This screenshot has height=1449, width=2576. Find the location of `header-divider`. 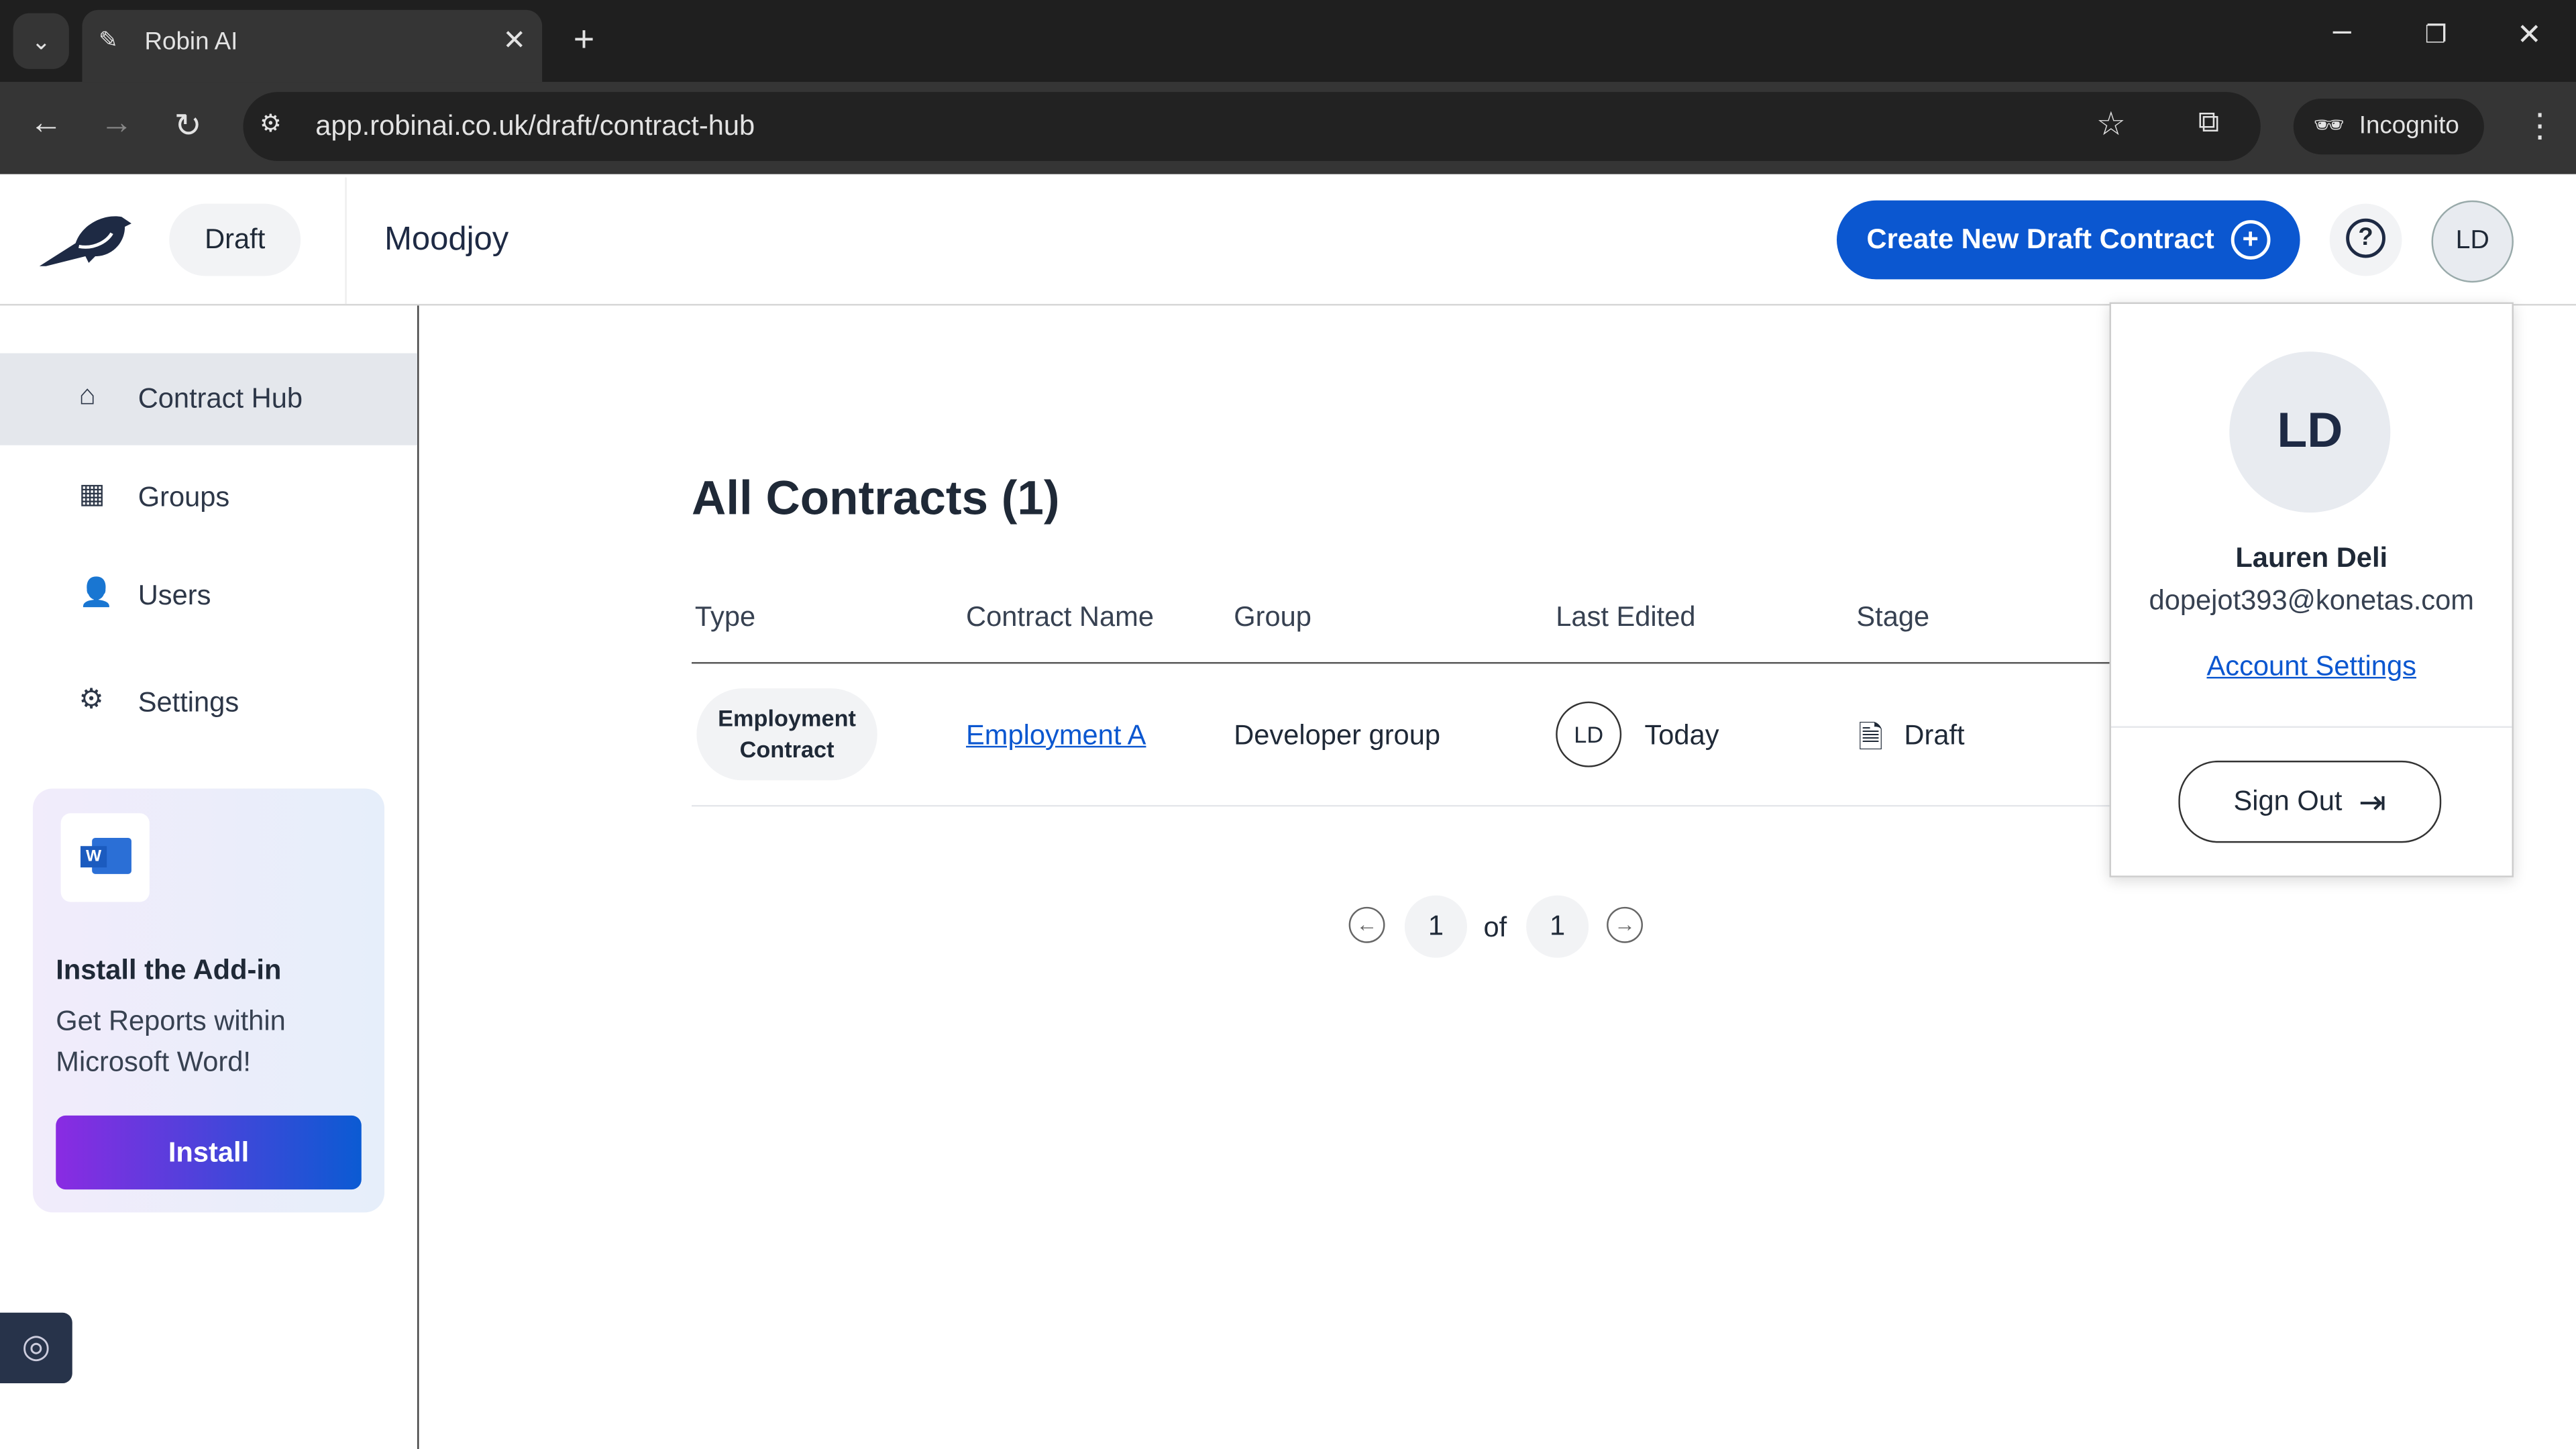

header-divider is located at coordinates (346, 241).